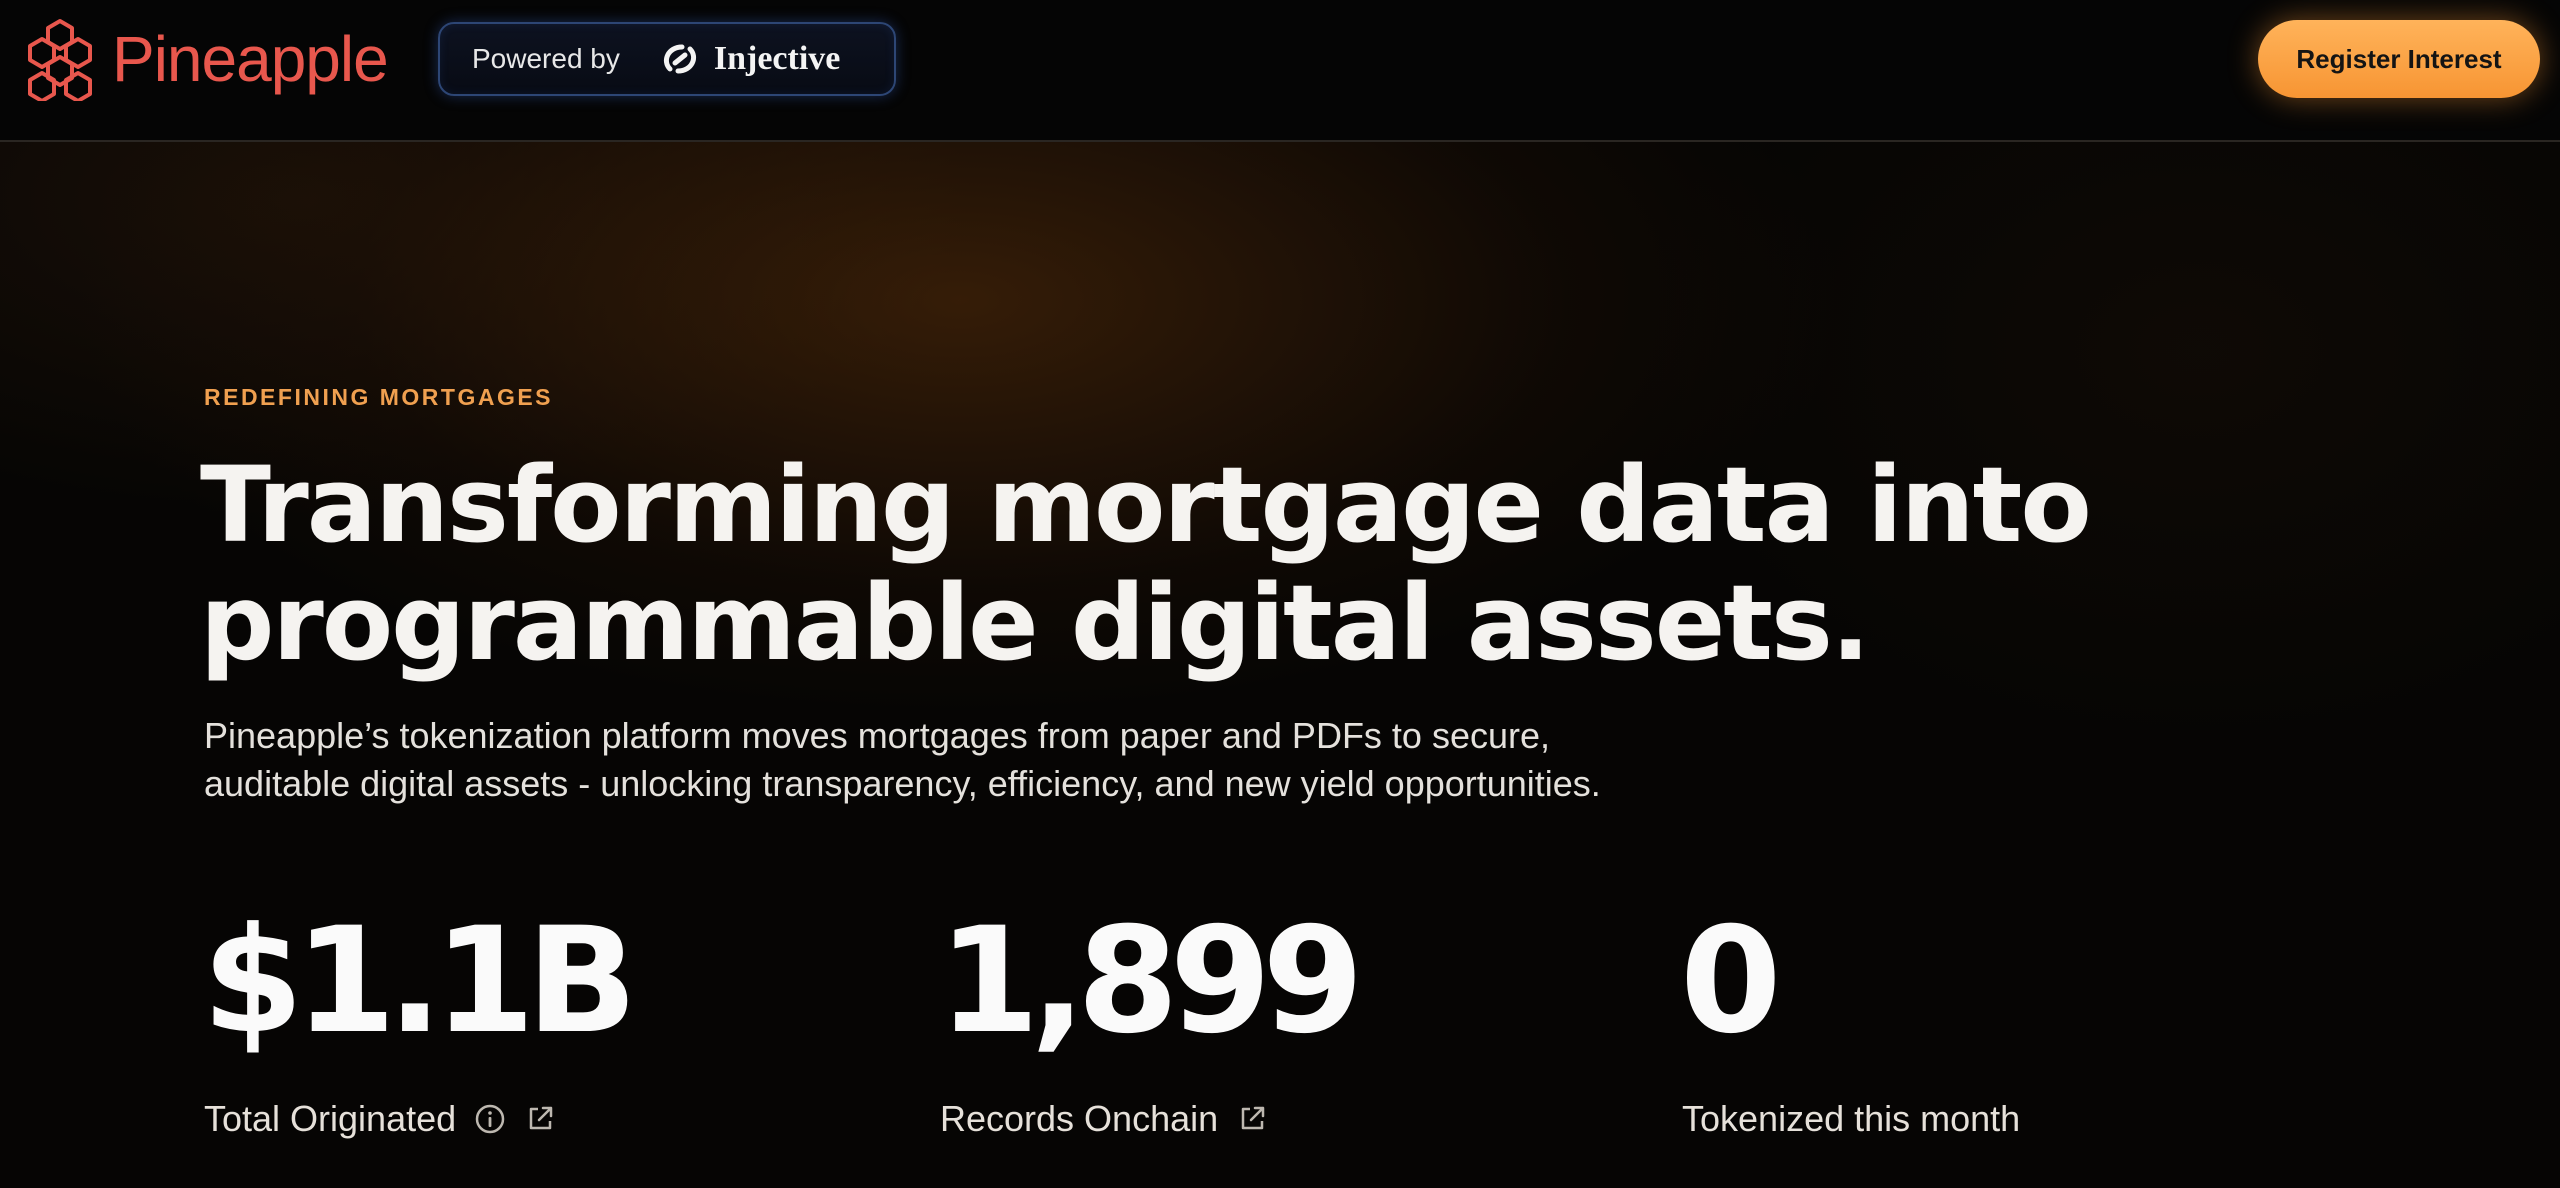 Image resolution: width=2560 pixels, height=1188 pixels. I want to click on logo-wordmark: Pineapple, so click(250, 59).